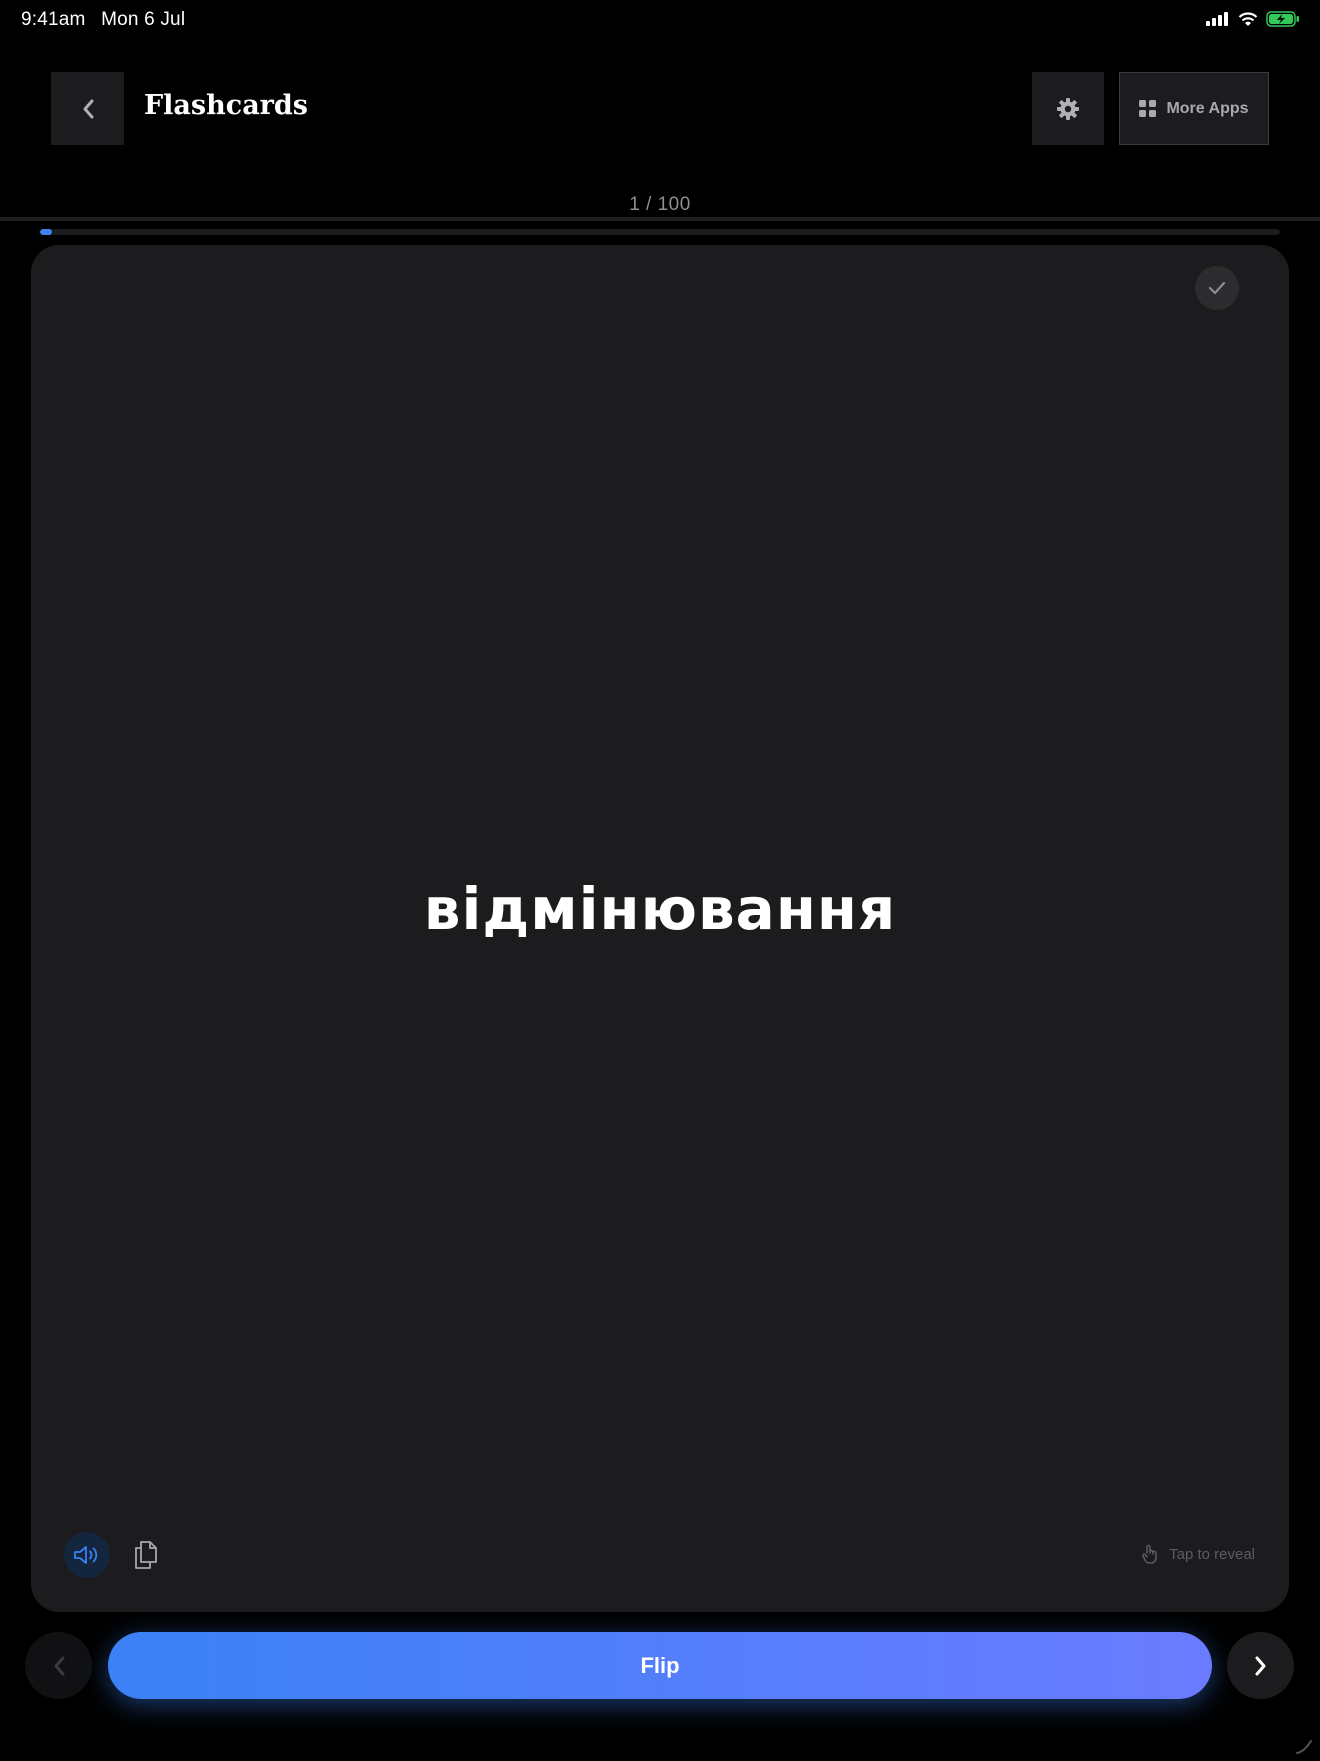  I want to click on status-clock: 9:41am, so click(53, 19).